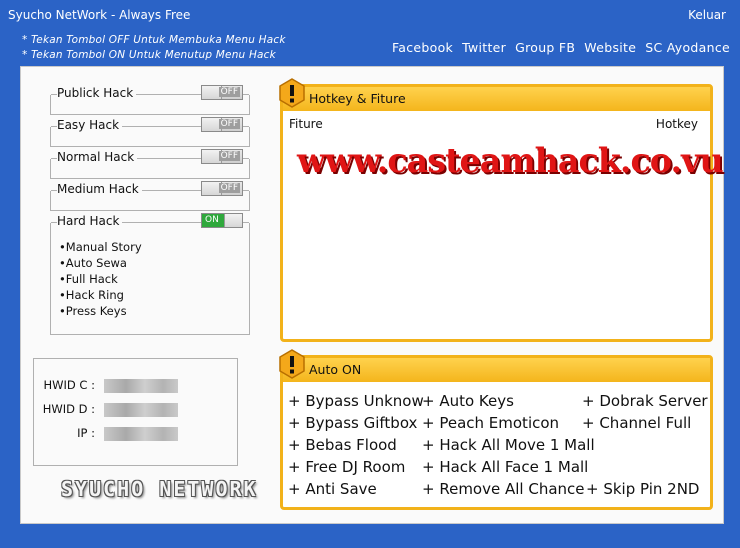 This screenshot has height=548, width=740. I want to click on hwid-c-row: HWID C :, so click(136, 385).